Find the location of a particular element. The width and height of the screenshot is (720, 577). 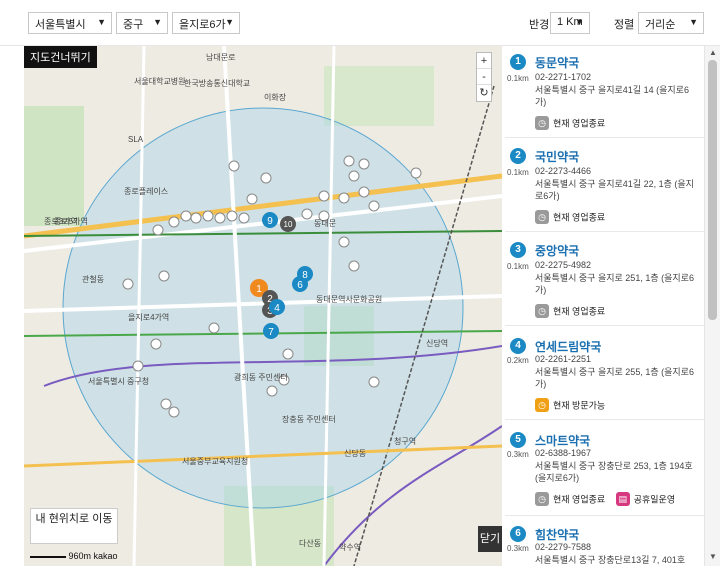

list-scrollbar: ▲ ▼ is located at coordinates (712, 306).